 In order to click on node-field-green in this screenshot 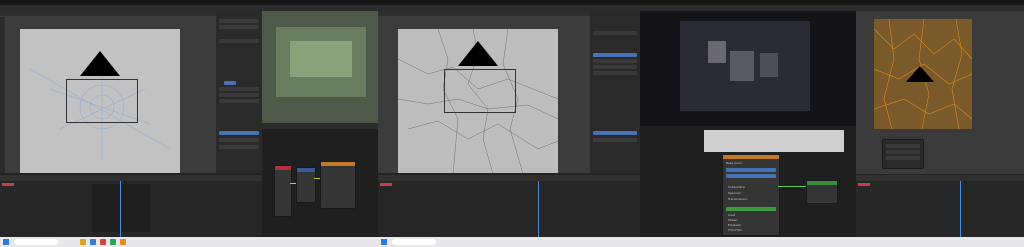, I will do `click(751, 209)`.